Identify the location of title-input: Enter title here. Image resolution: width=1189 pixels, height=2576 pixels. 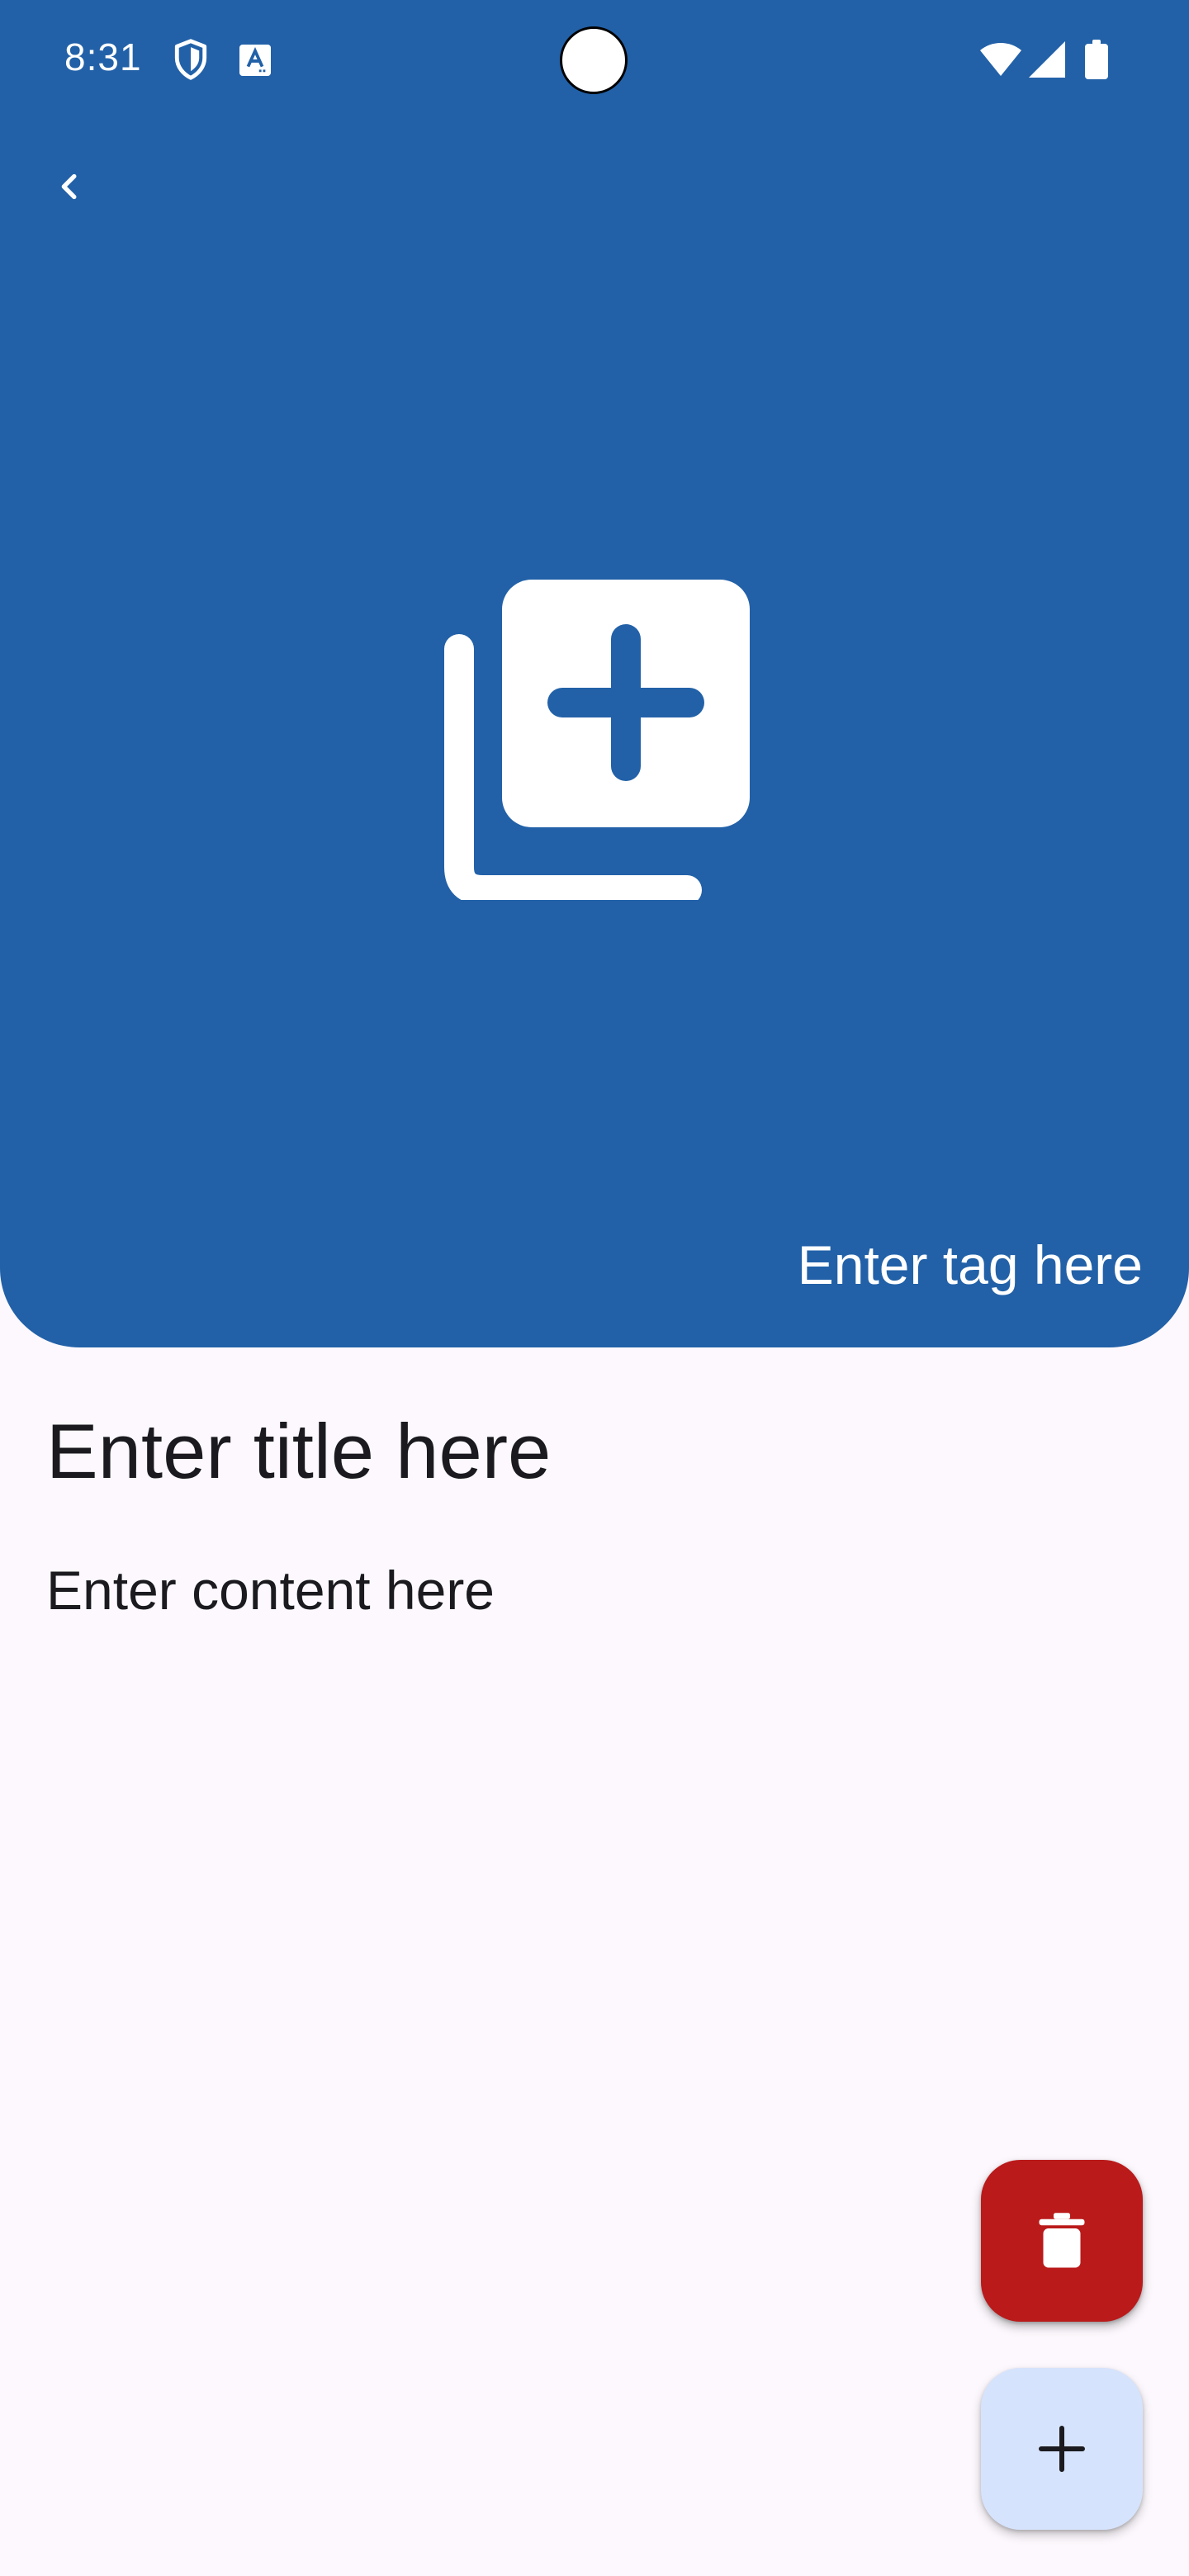
(298, 1451).